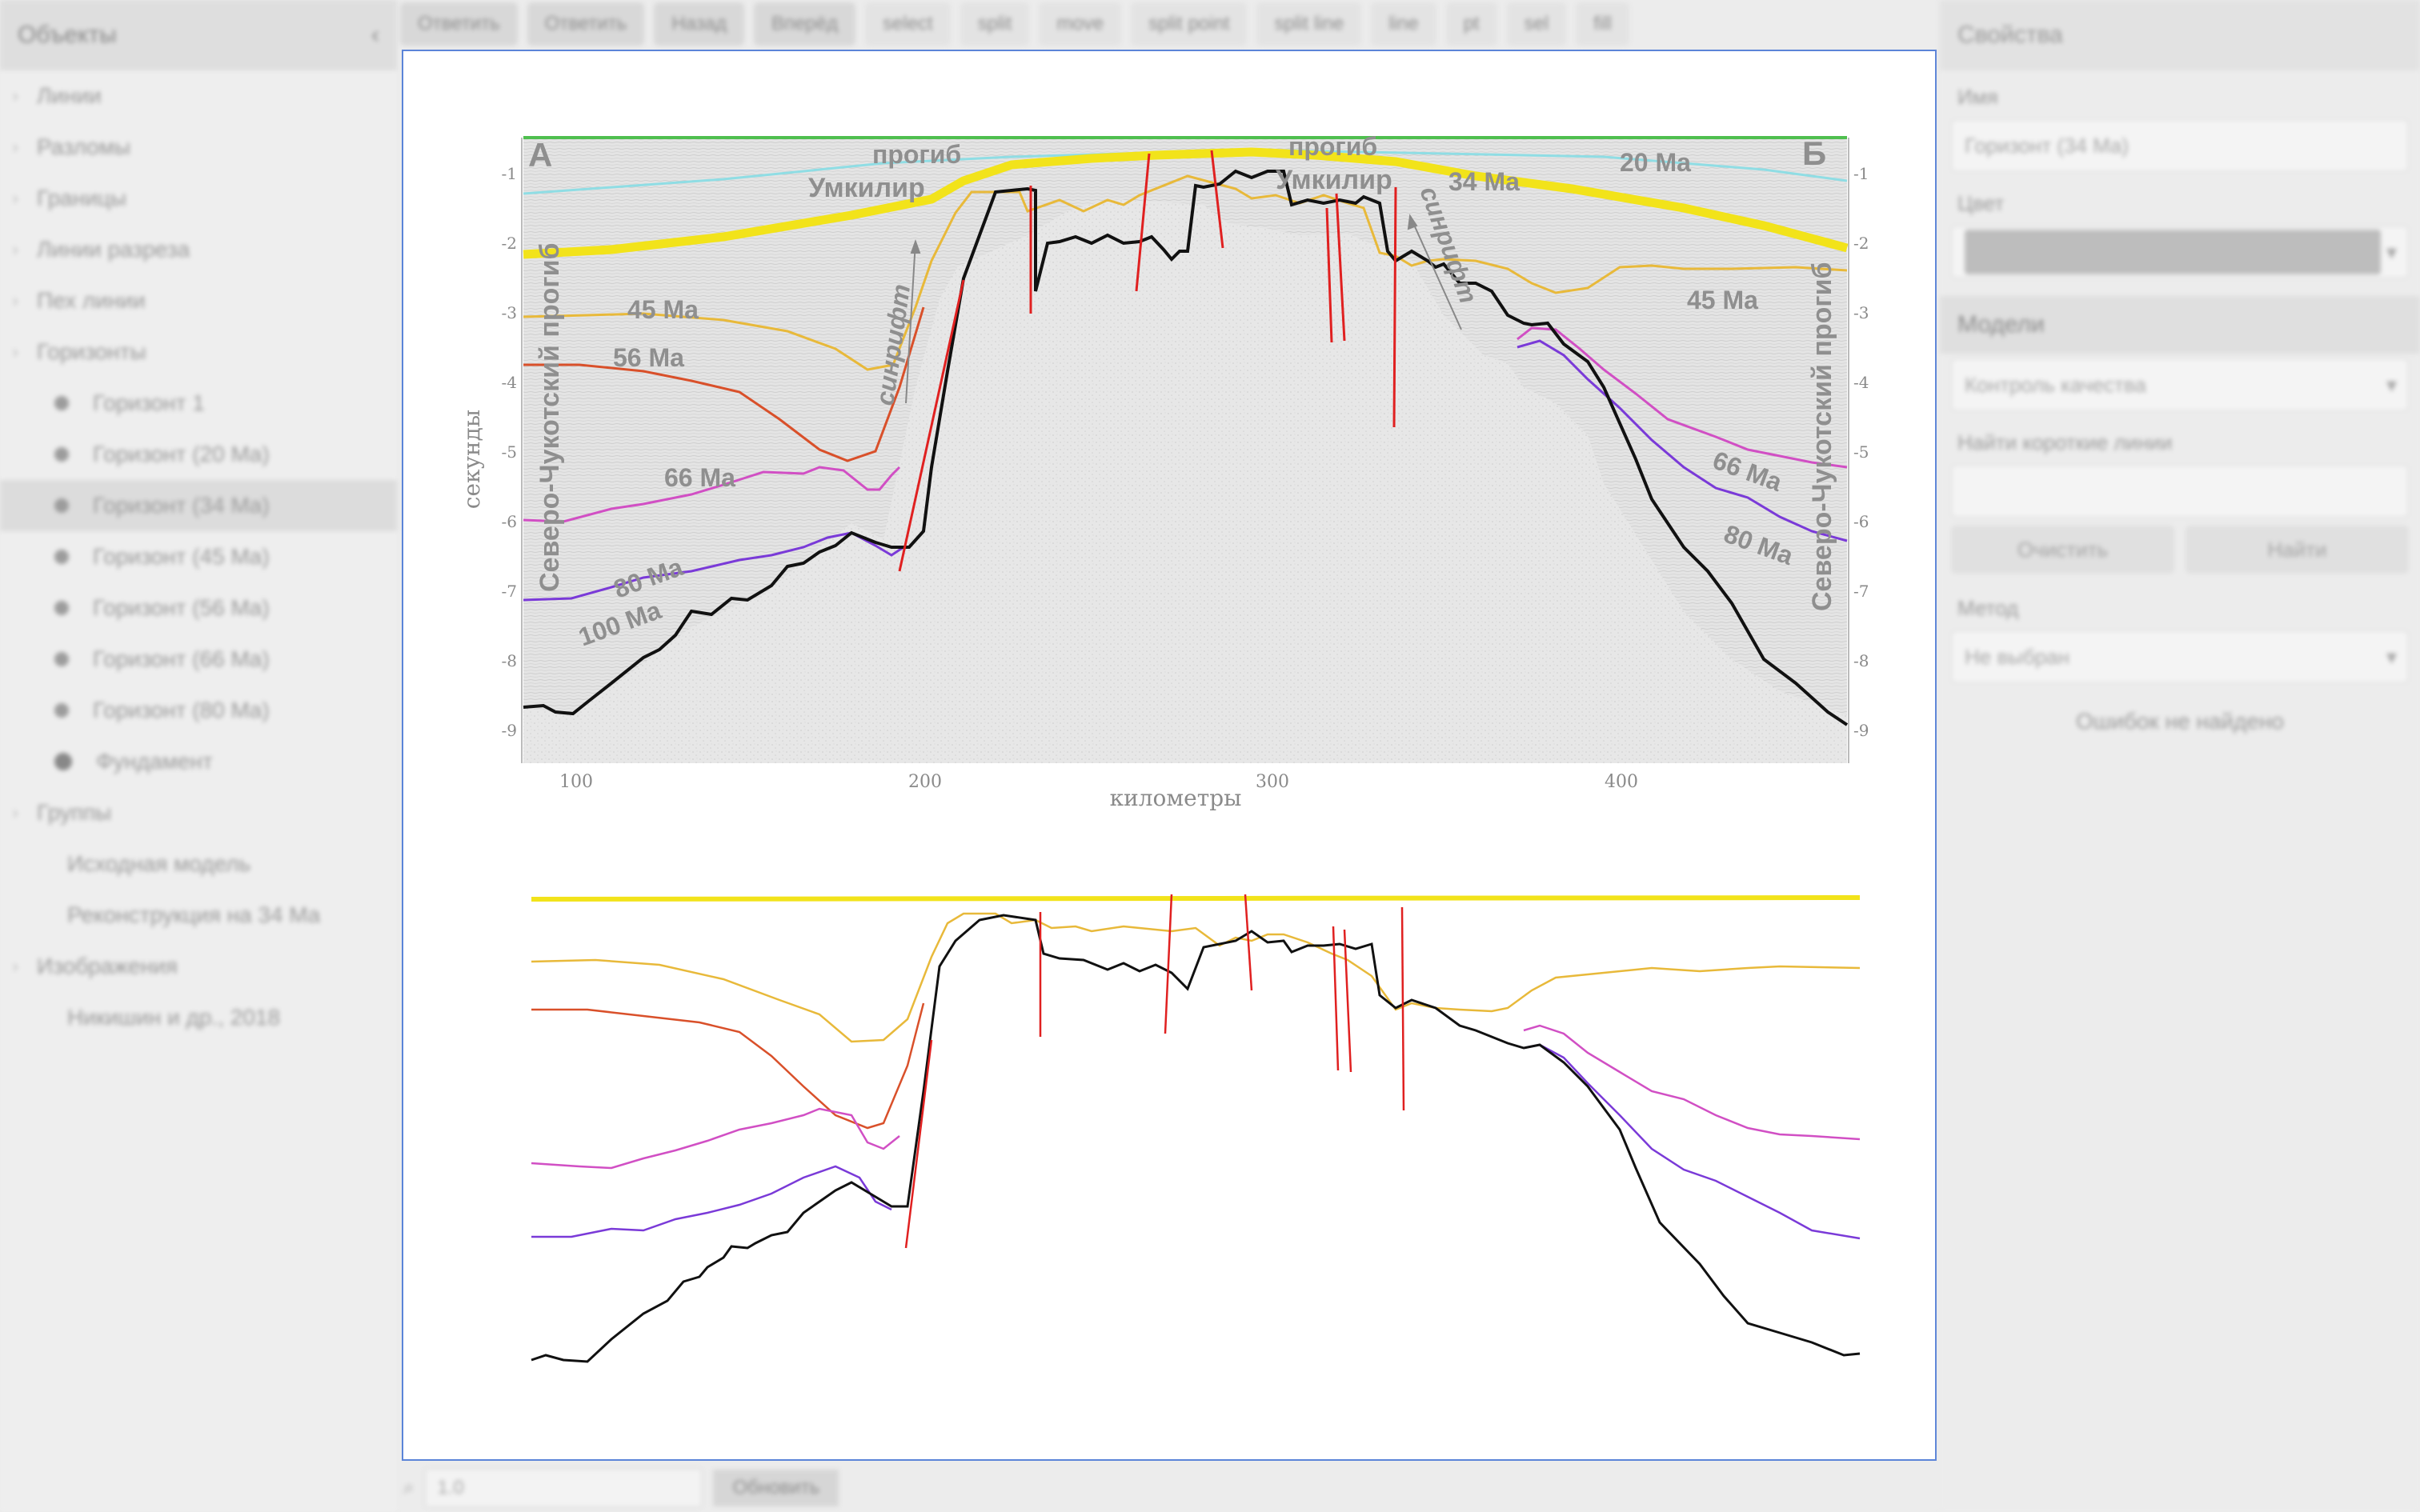 This screenshot has height=1512, width=2420. What do you see at coordinates (1080, 24) in the screenshot?
I see `toolbar-button: move` at bounding box center [1080, 24].